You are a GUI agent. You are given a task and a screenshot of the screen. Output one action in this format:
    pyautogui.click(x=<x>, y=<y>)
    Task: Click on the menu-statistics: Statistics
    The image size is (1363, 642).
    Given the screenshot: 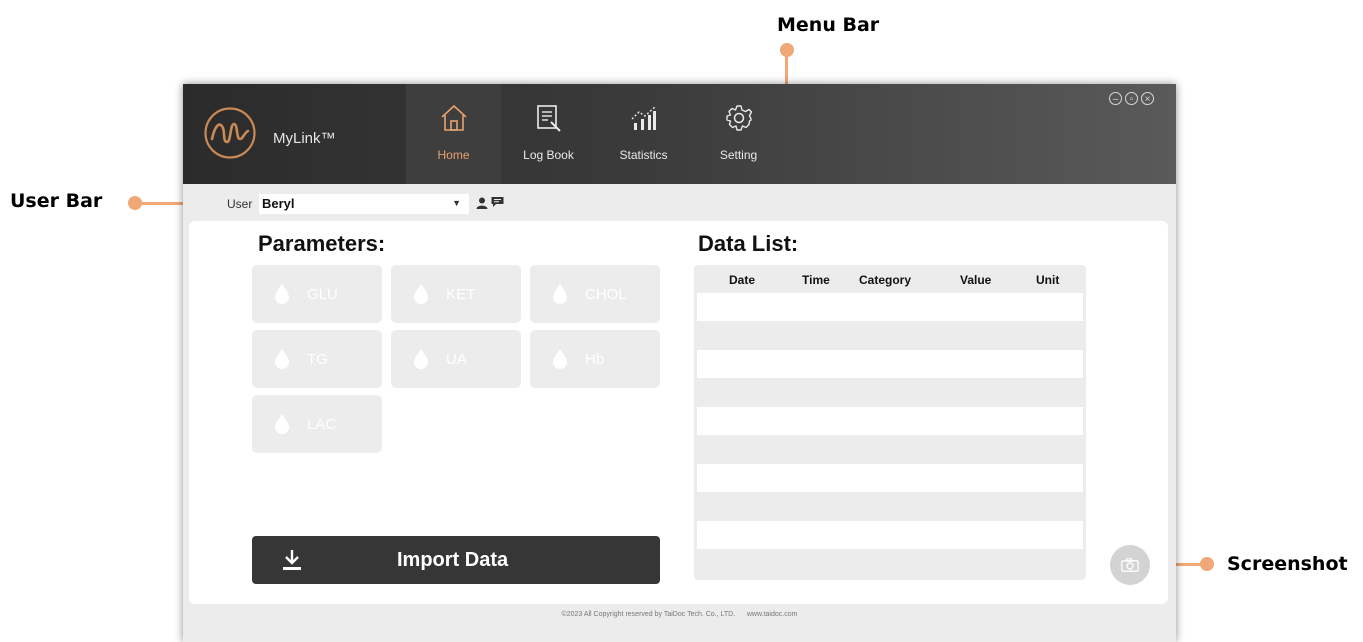 What is the action you would take?
    pyautogui.click(x=643, y=134)
    